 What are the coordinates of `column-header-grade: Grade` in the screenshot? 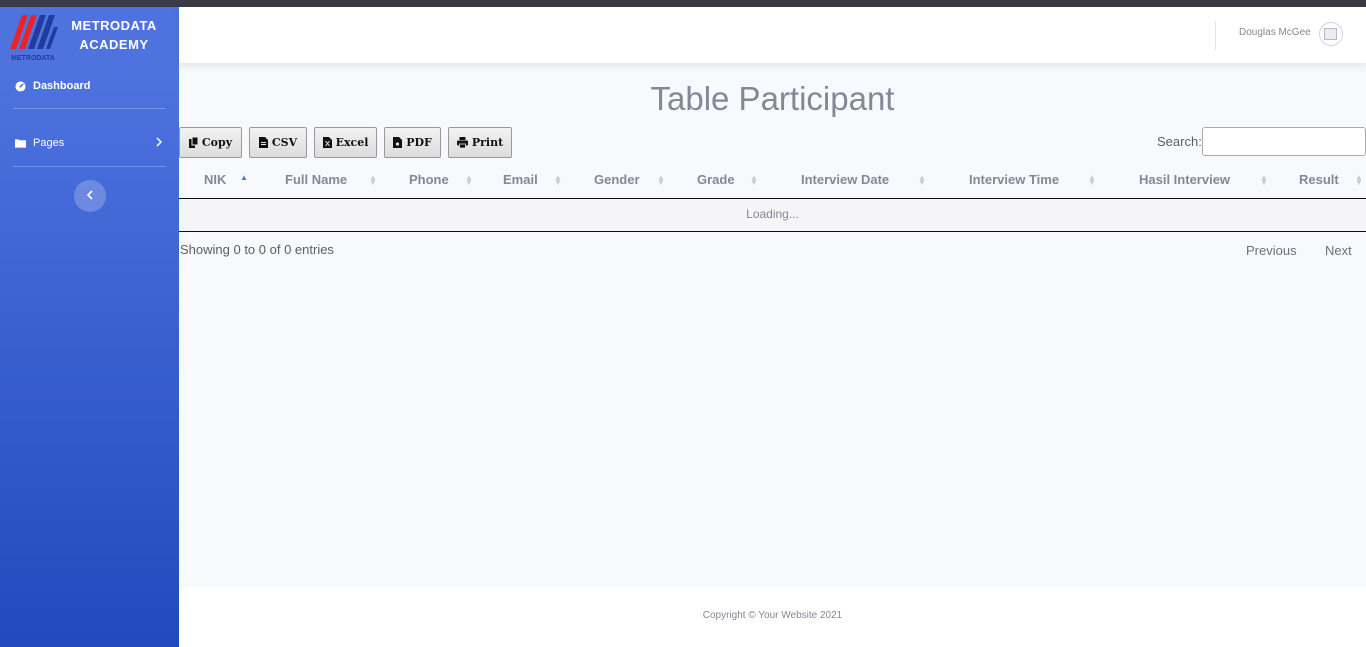 It's located at (716, 182).